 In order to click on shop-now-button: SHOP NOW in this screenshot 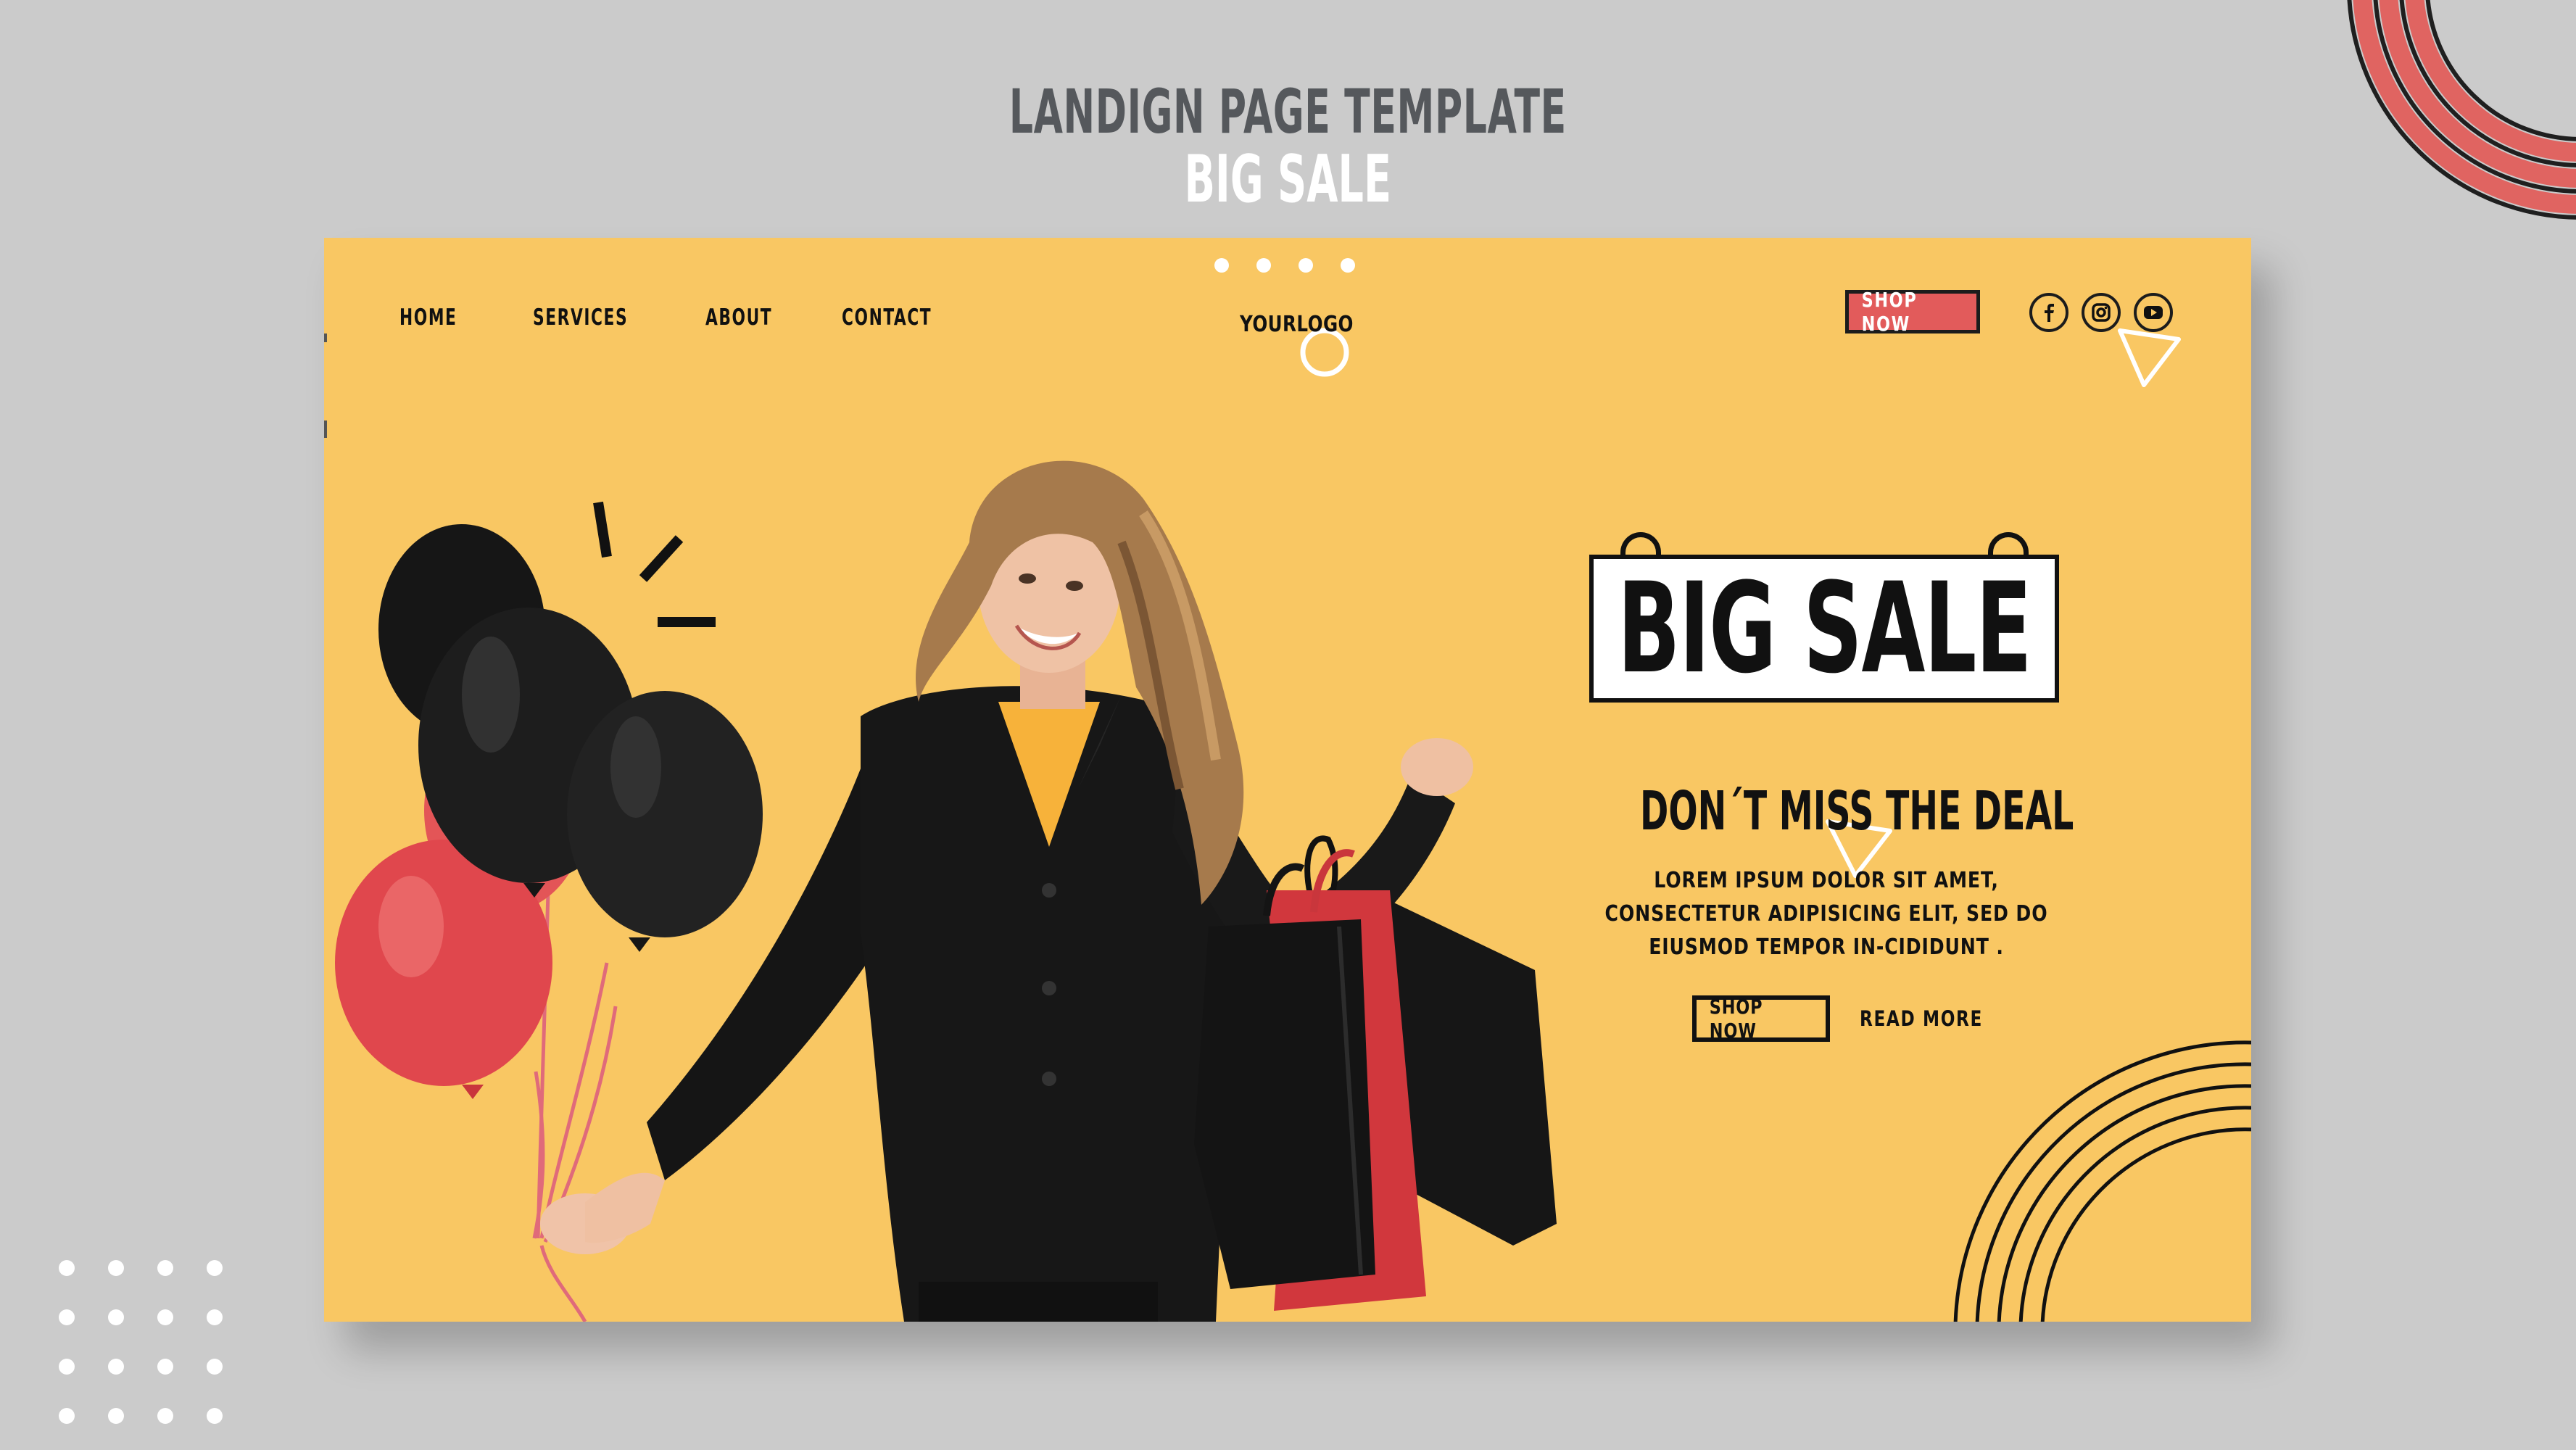, I will do `click(1761, 1019)`.